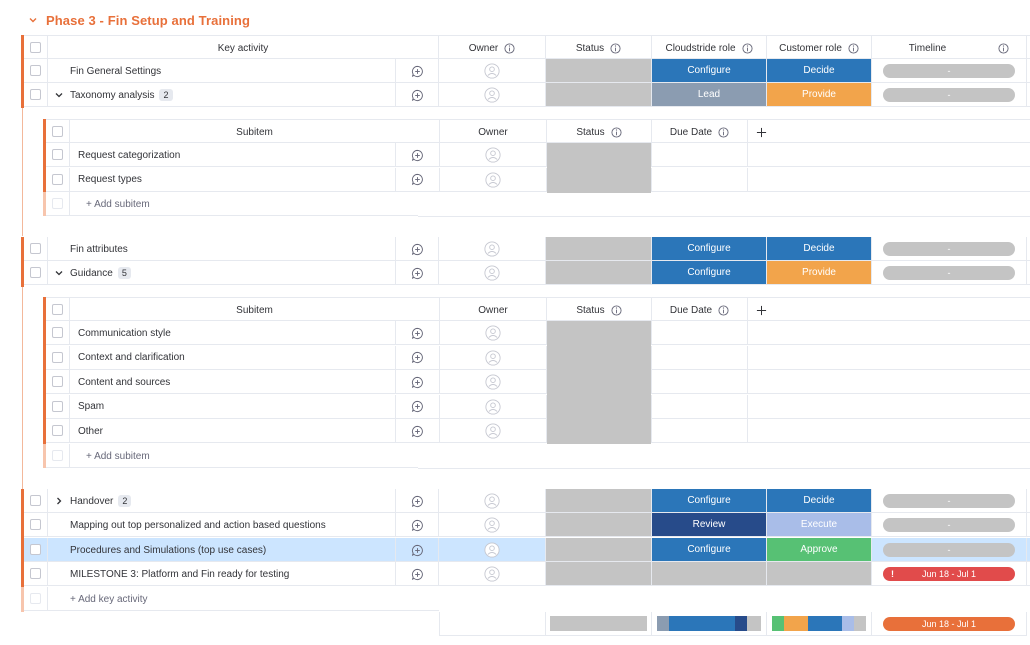  I want to click on column-header-key-activity: Key activity, so click(243, 48).